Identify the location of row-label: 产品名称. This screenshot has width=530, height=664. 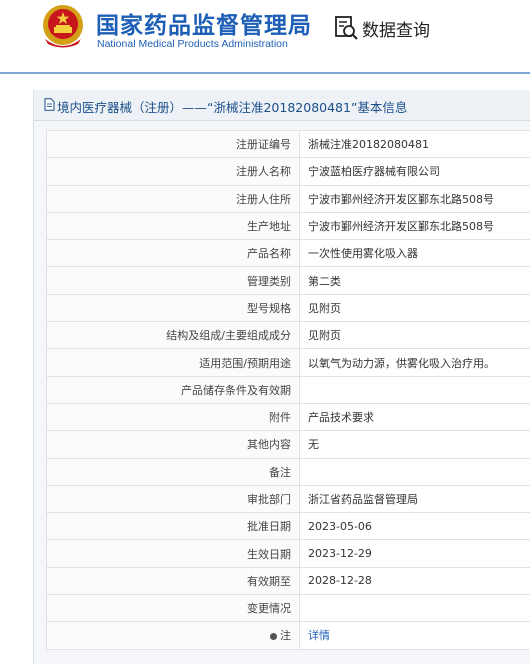
(173, 253).